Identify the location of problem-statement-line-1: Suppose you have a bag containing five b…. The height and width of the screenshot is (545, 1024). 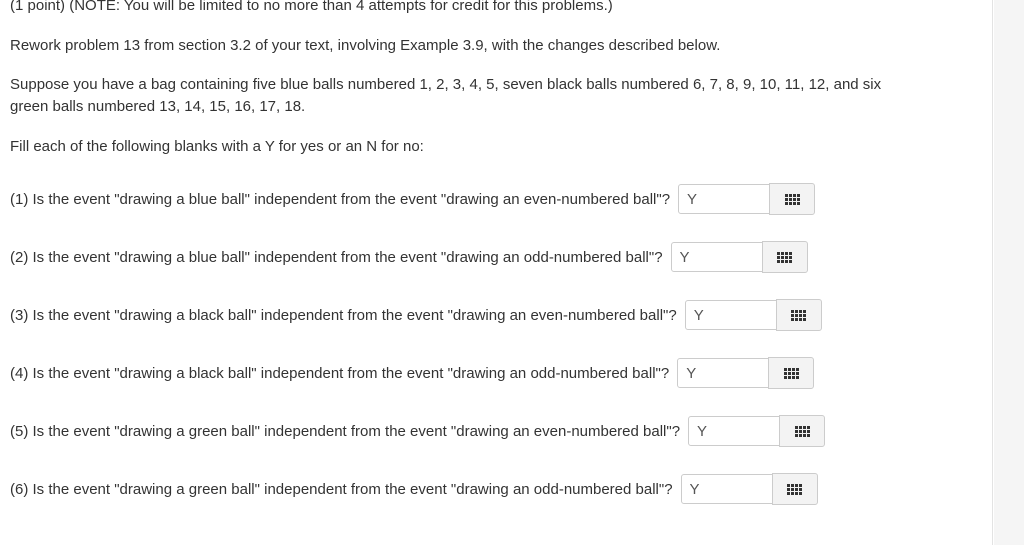
(446, 84).